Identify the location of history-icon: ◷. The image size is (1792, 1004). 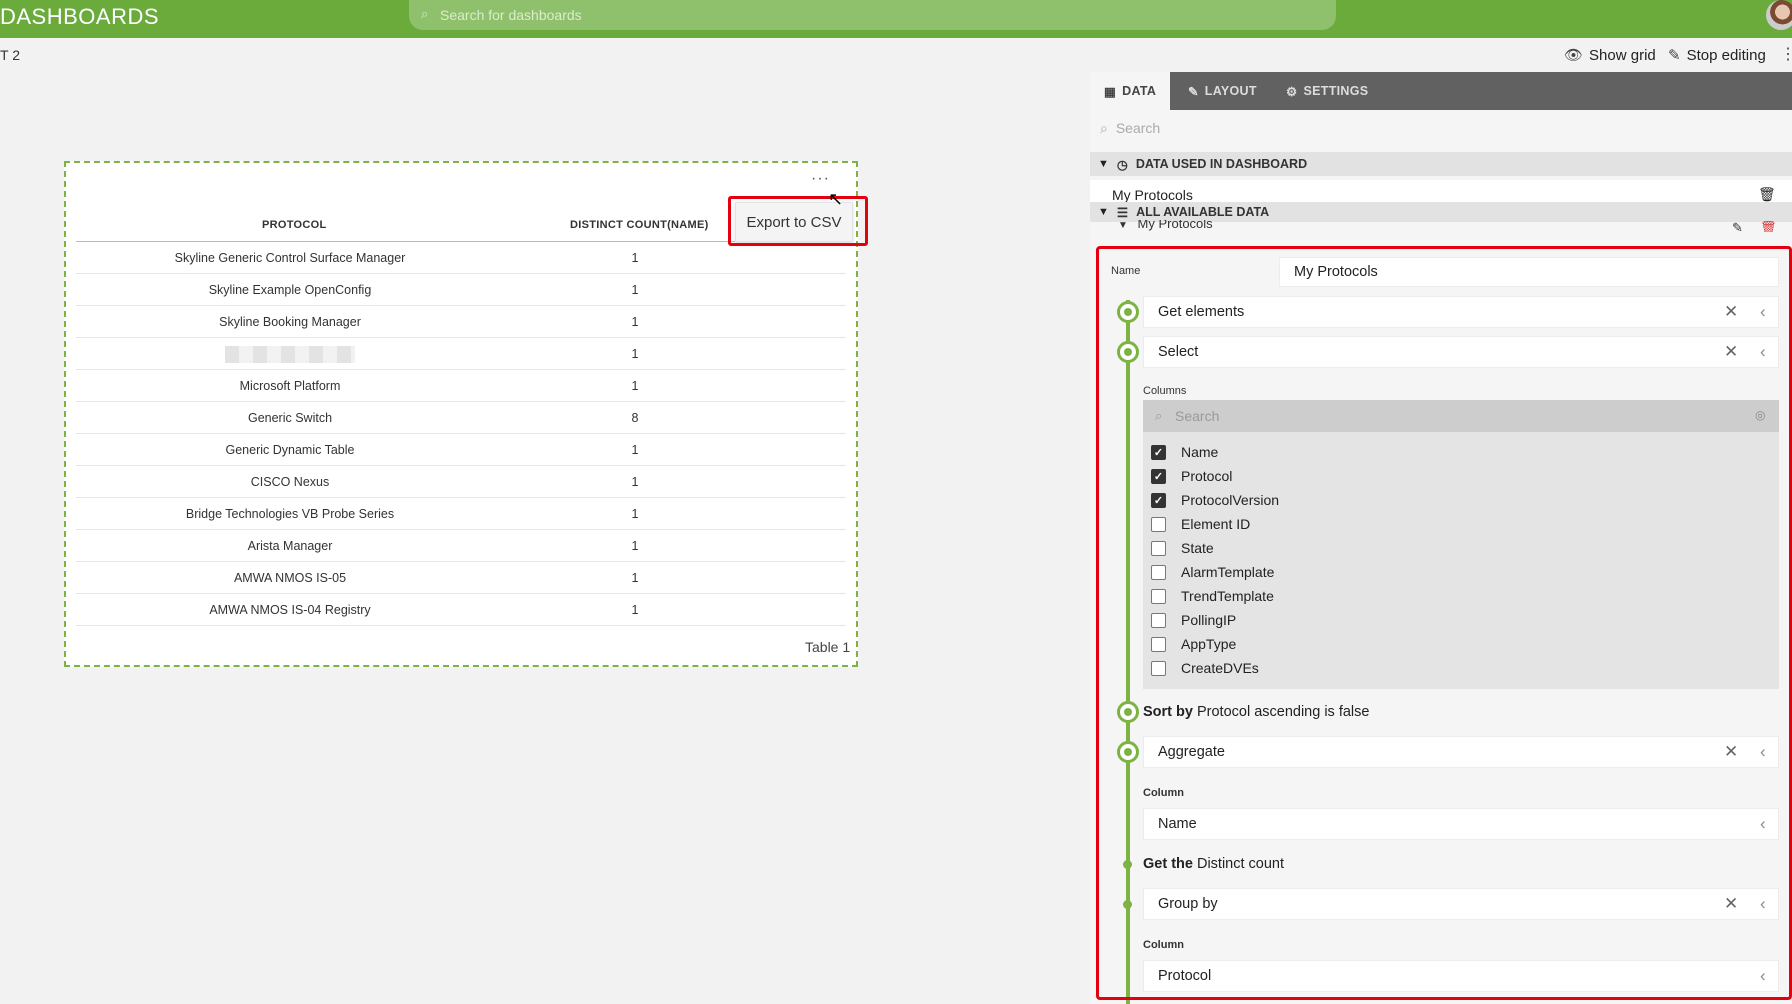
(1122, 164).